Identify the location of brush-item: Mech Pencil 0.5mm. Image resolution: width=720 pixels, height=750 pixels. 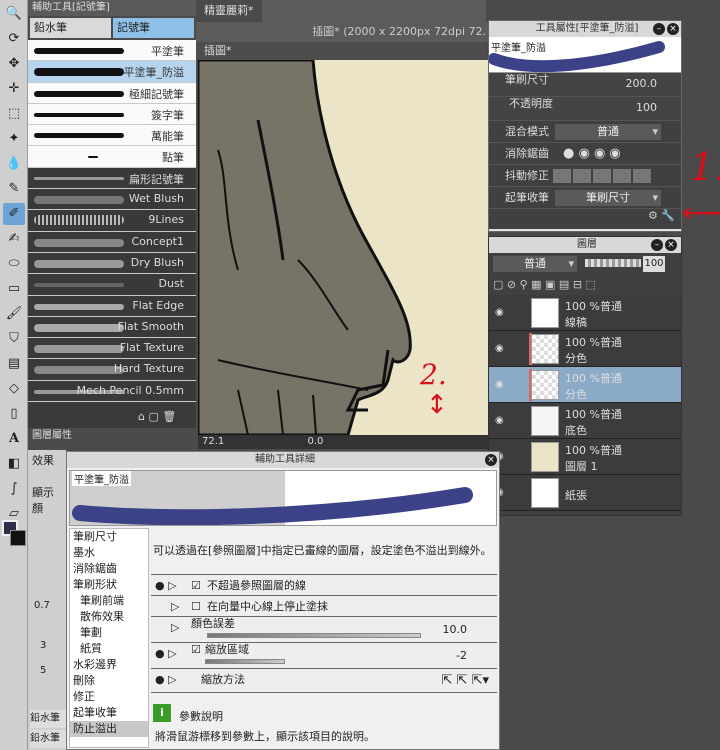
(112, 391).